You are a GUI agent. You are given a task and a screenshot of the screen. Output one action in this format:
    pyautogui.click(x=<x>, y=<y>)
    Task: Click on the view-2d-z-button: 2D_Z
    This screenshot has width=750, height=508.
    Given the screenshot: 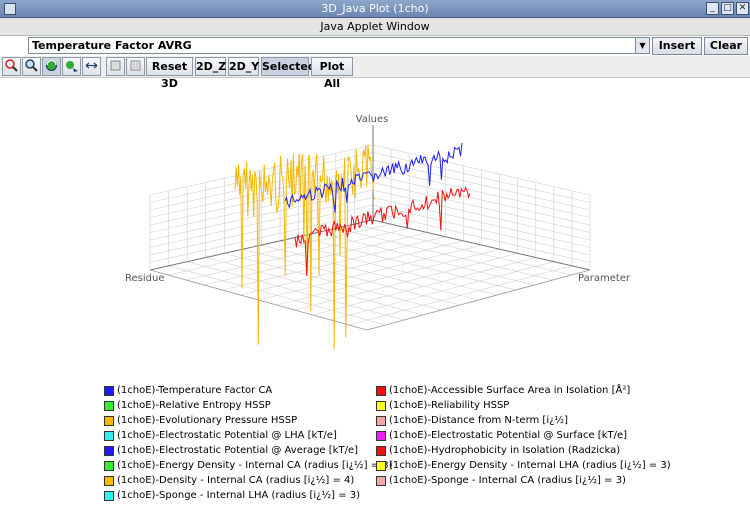 What is the action you would take?
    pyautogui.click(x=210, y=66)
    